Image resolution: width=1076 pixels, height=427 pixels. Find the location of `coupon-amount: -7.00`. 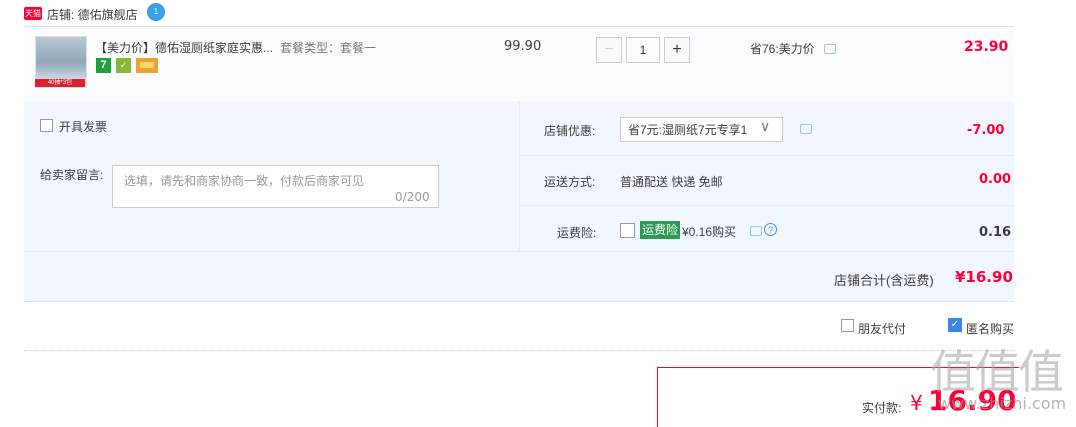

coupon-amount: -7.00 is located at coordinates (986, 130).